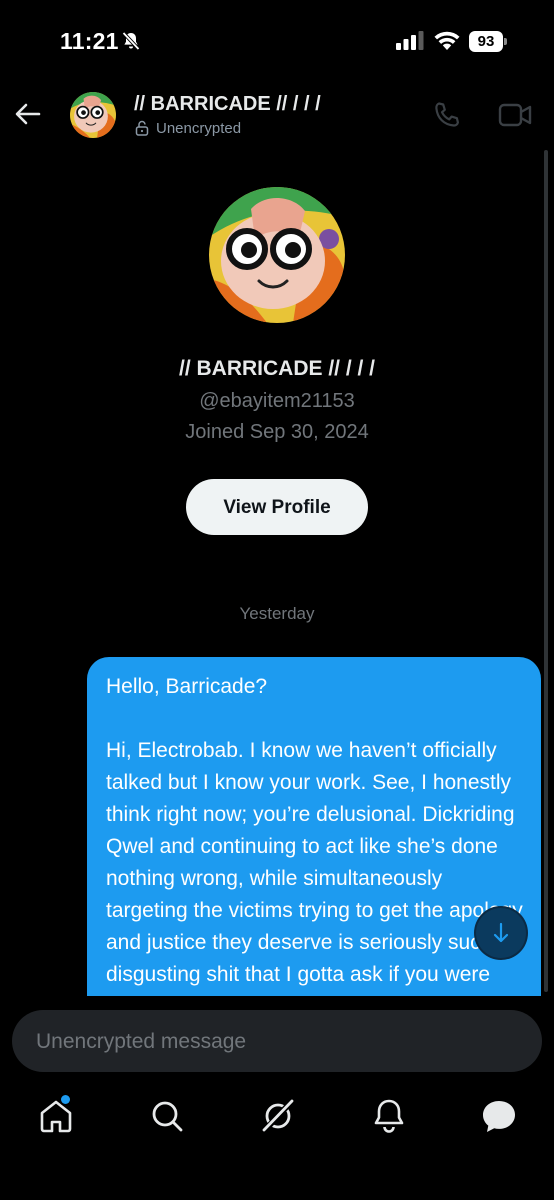 Image resolution: width=554 pixels, height=1200 pixels. I want to click on encryption-status-label: Unencrypted, so click(199, 128).